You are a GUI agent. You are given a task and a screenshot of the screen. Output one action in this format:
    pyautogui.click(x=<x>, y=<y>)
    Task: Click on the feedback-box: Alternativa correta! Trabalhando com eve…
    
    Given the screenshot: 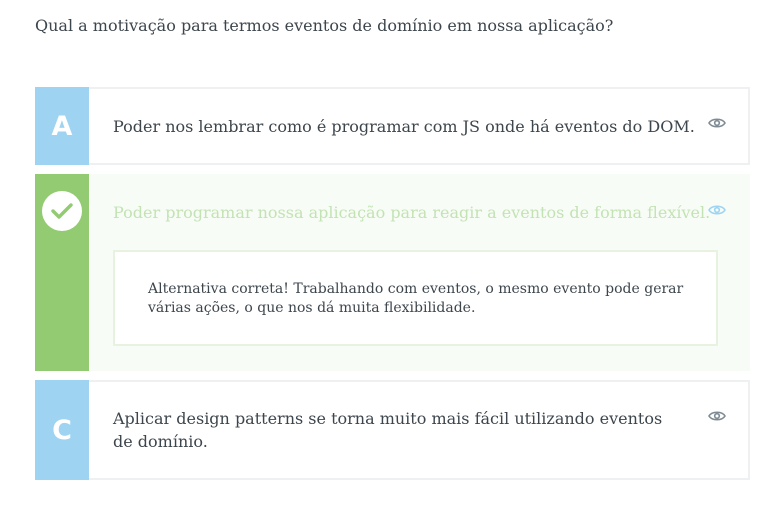 What is the action you would take?
    pyautogui.click(x=415, y=298)
    